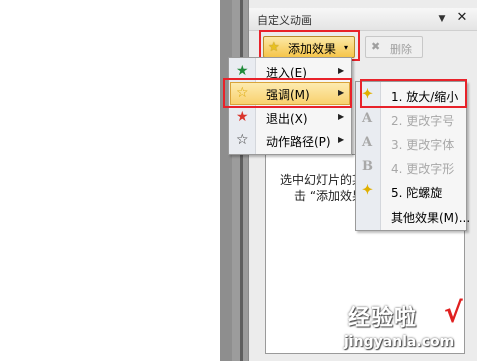  What do you see at coordinates (242, 117) in the screenshot?
I see `exit-star-icon: ★` at bounding box center [242, 117].